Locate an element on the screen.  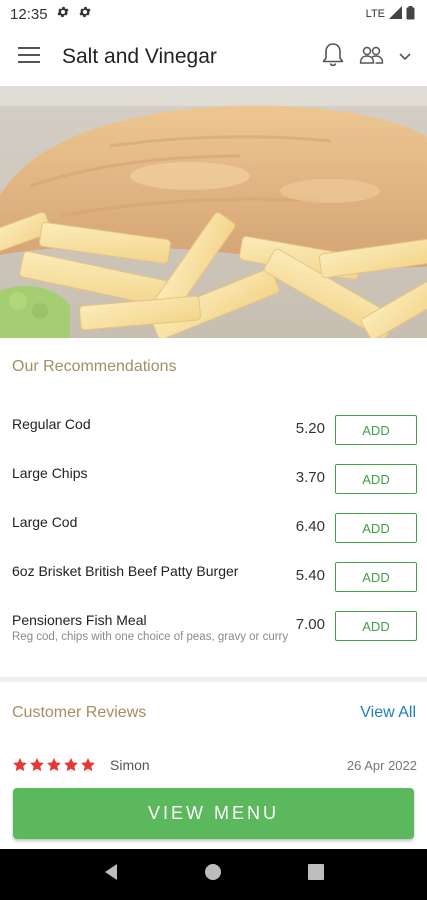
network-type: LTE is located at coordinates (375, 14).